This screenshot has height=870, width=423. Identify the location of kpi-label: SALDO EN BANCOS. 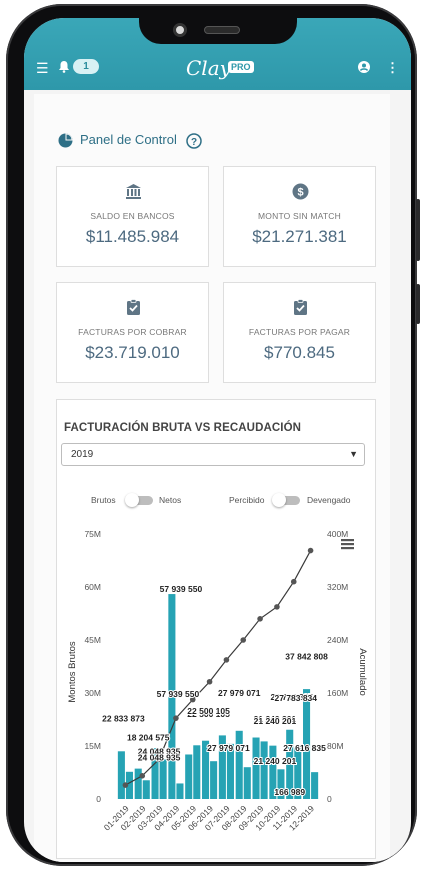
(132, 216).